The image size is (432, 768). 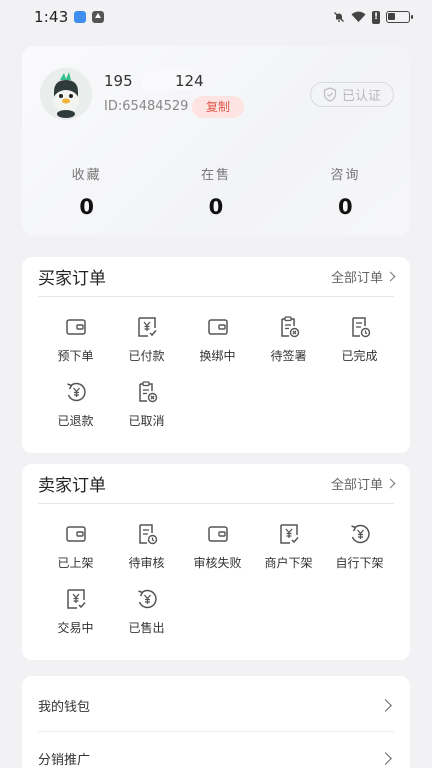 What do you see at coordinates (146, 611) in the screenshot?
I see `seller-order-sold: 已售出` at bounding box center [146, 611].